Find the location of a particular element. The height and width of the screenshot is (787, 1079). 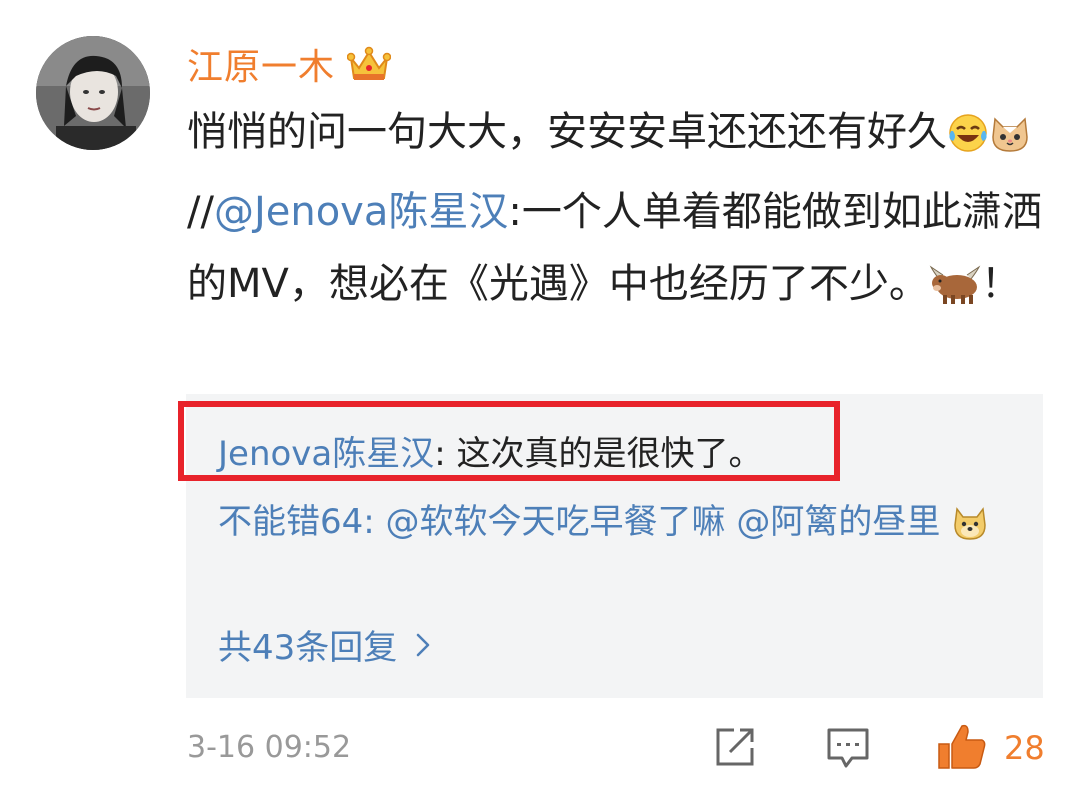

comment-text-part1: 悄悄的问一句大大，安安安卓还还还有好久 is located at coordinates (567, 132).